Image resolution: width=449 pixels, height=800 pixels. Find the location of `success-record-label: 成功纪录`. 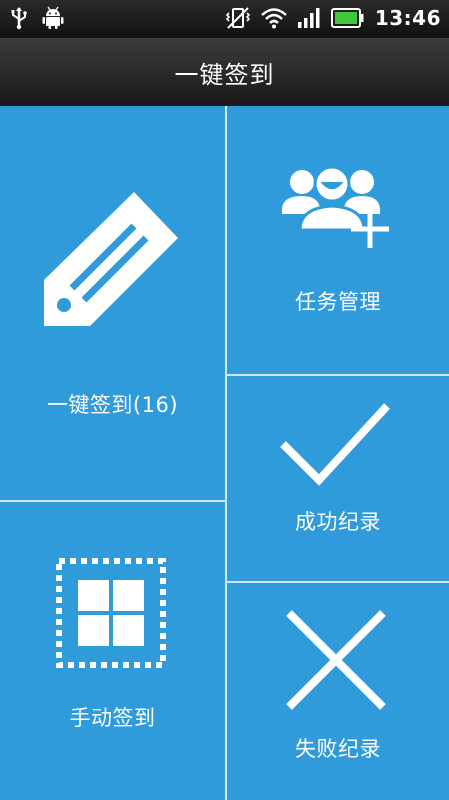

success-record-label: 成功纪录 is located at coordinates (338, 522).